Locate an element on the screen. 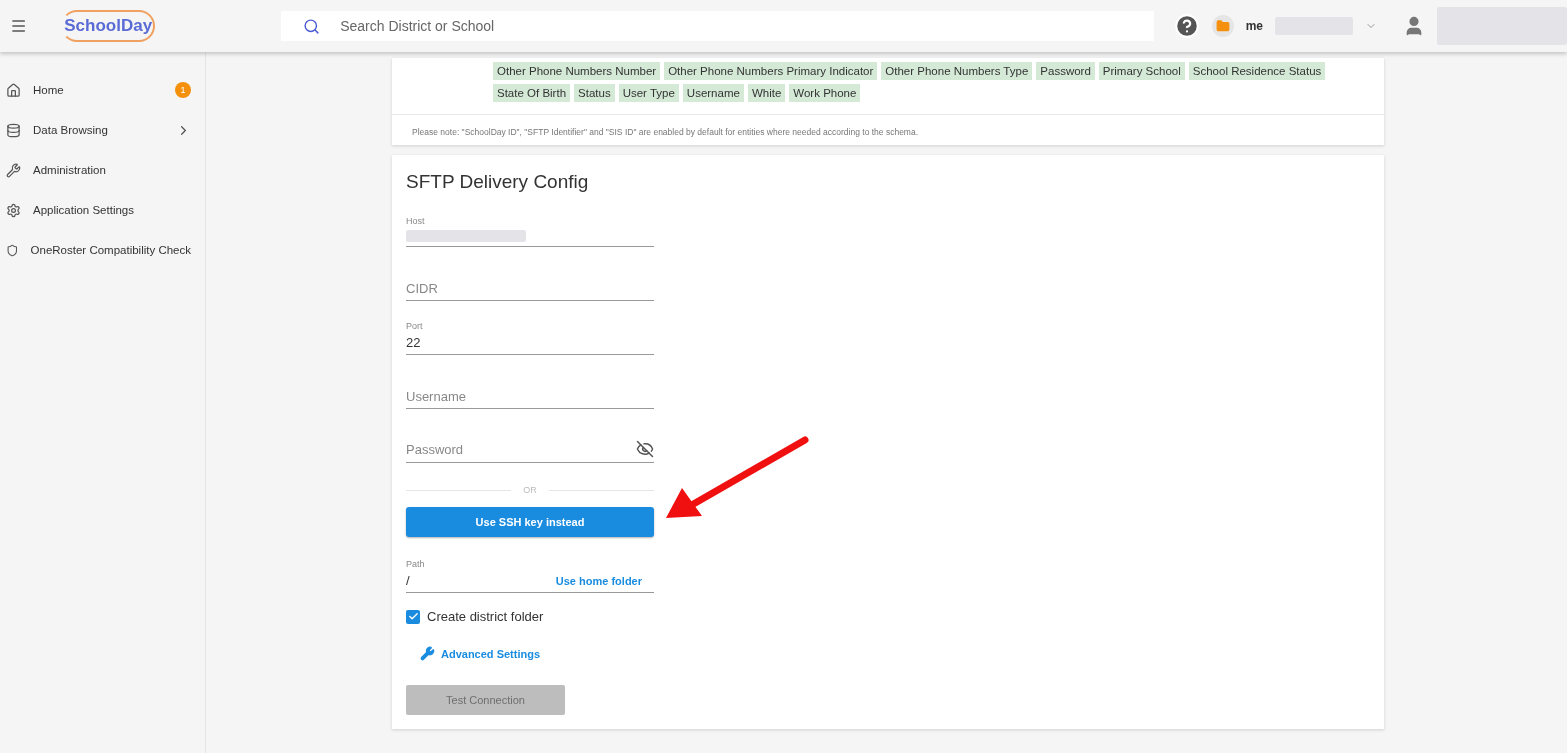  checkbox-label: Create district folder is located at coordinates (485, 616).